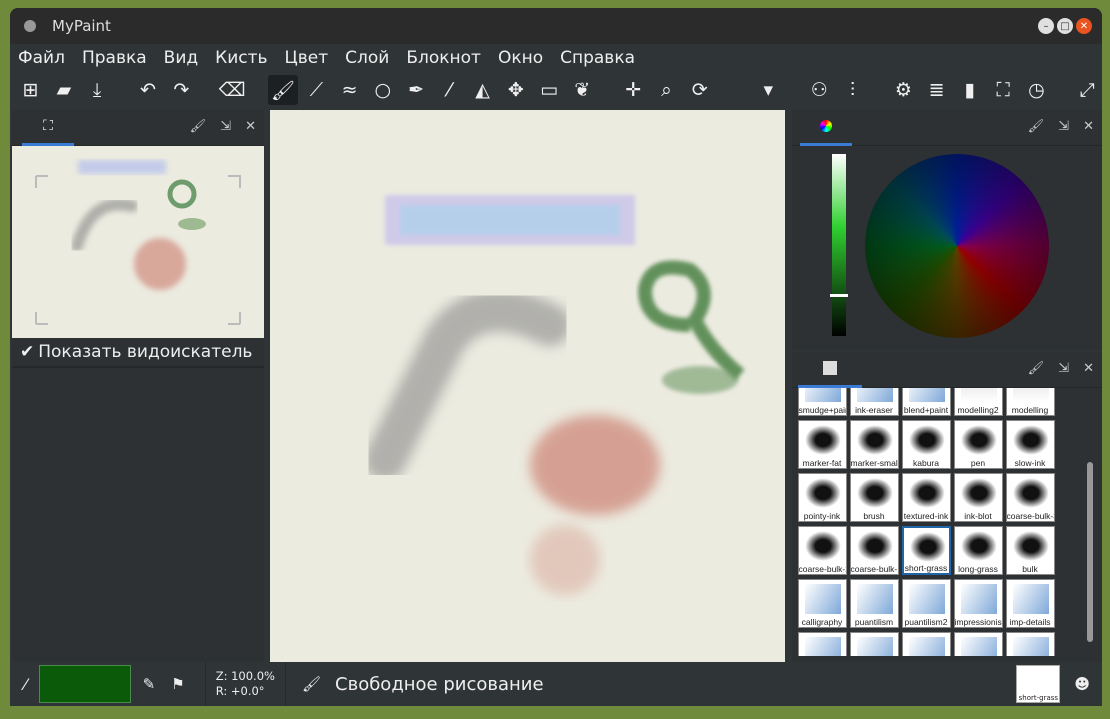 This screenshot has width=1110, height=719. I want to click on brush-item: blend+paint, so click(926, 402).